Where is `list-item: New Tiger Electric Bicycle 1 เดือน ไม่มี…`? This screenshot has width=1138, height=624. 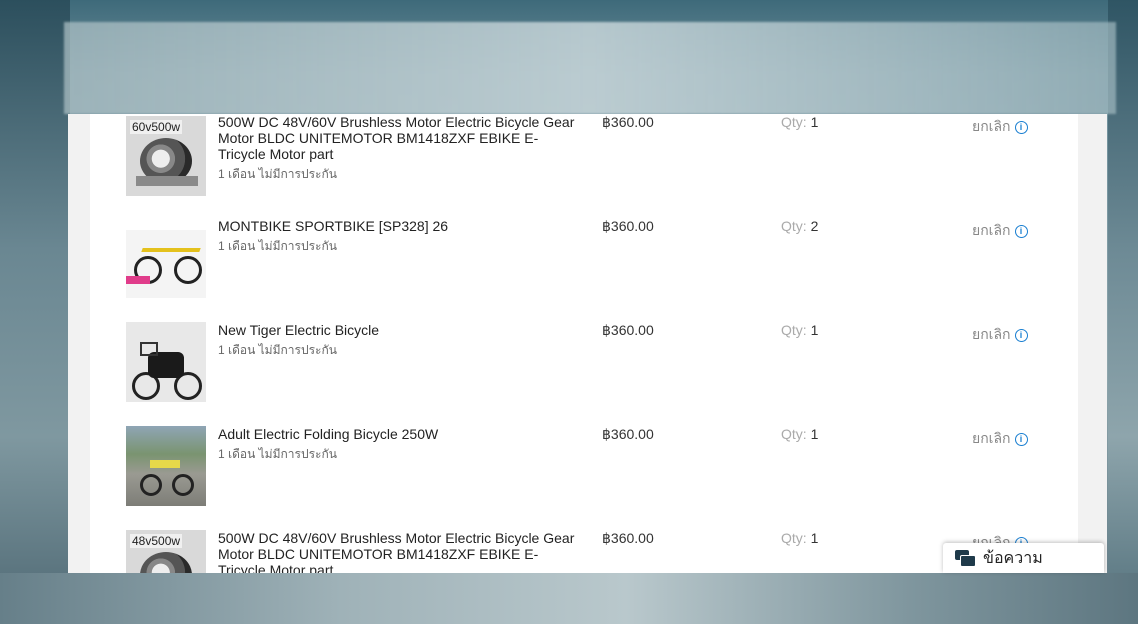 list-item: New Tiger Electric Bicycle 1 เดือน ไม่มี… is located at coordinates (584, 374).